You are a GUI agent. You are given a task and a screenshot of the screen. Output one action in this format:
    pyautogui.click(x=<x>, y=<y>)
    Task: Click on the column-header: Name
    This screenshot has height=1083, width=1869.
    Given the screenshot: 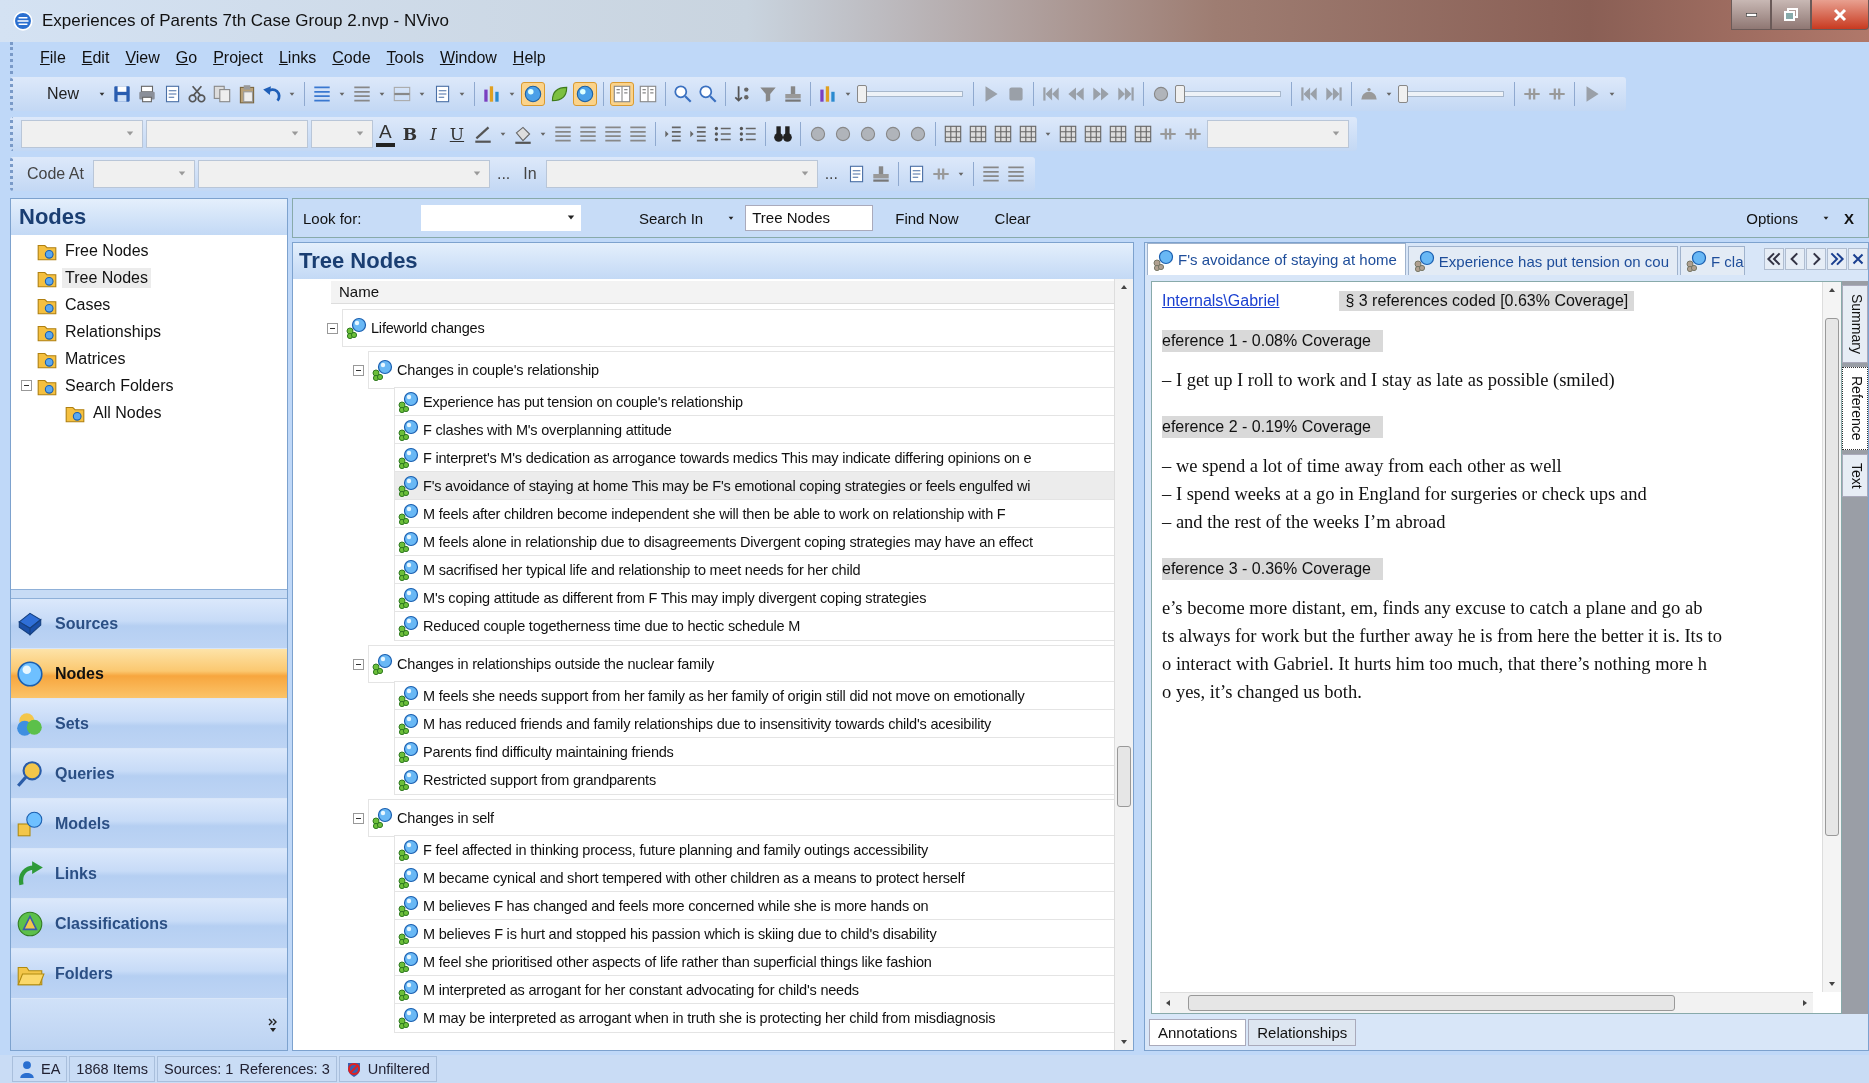 What is the action you would take?
    pyautogui.click(x=722, y=292)
    